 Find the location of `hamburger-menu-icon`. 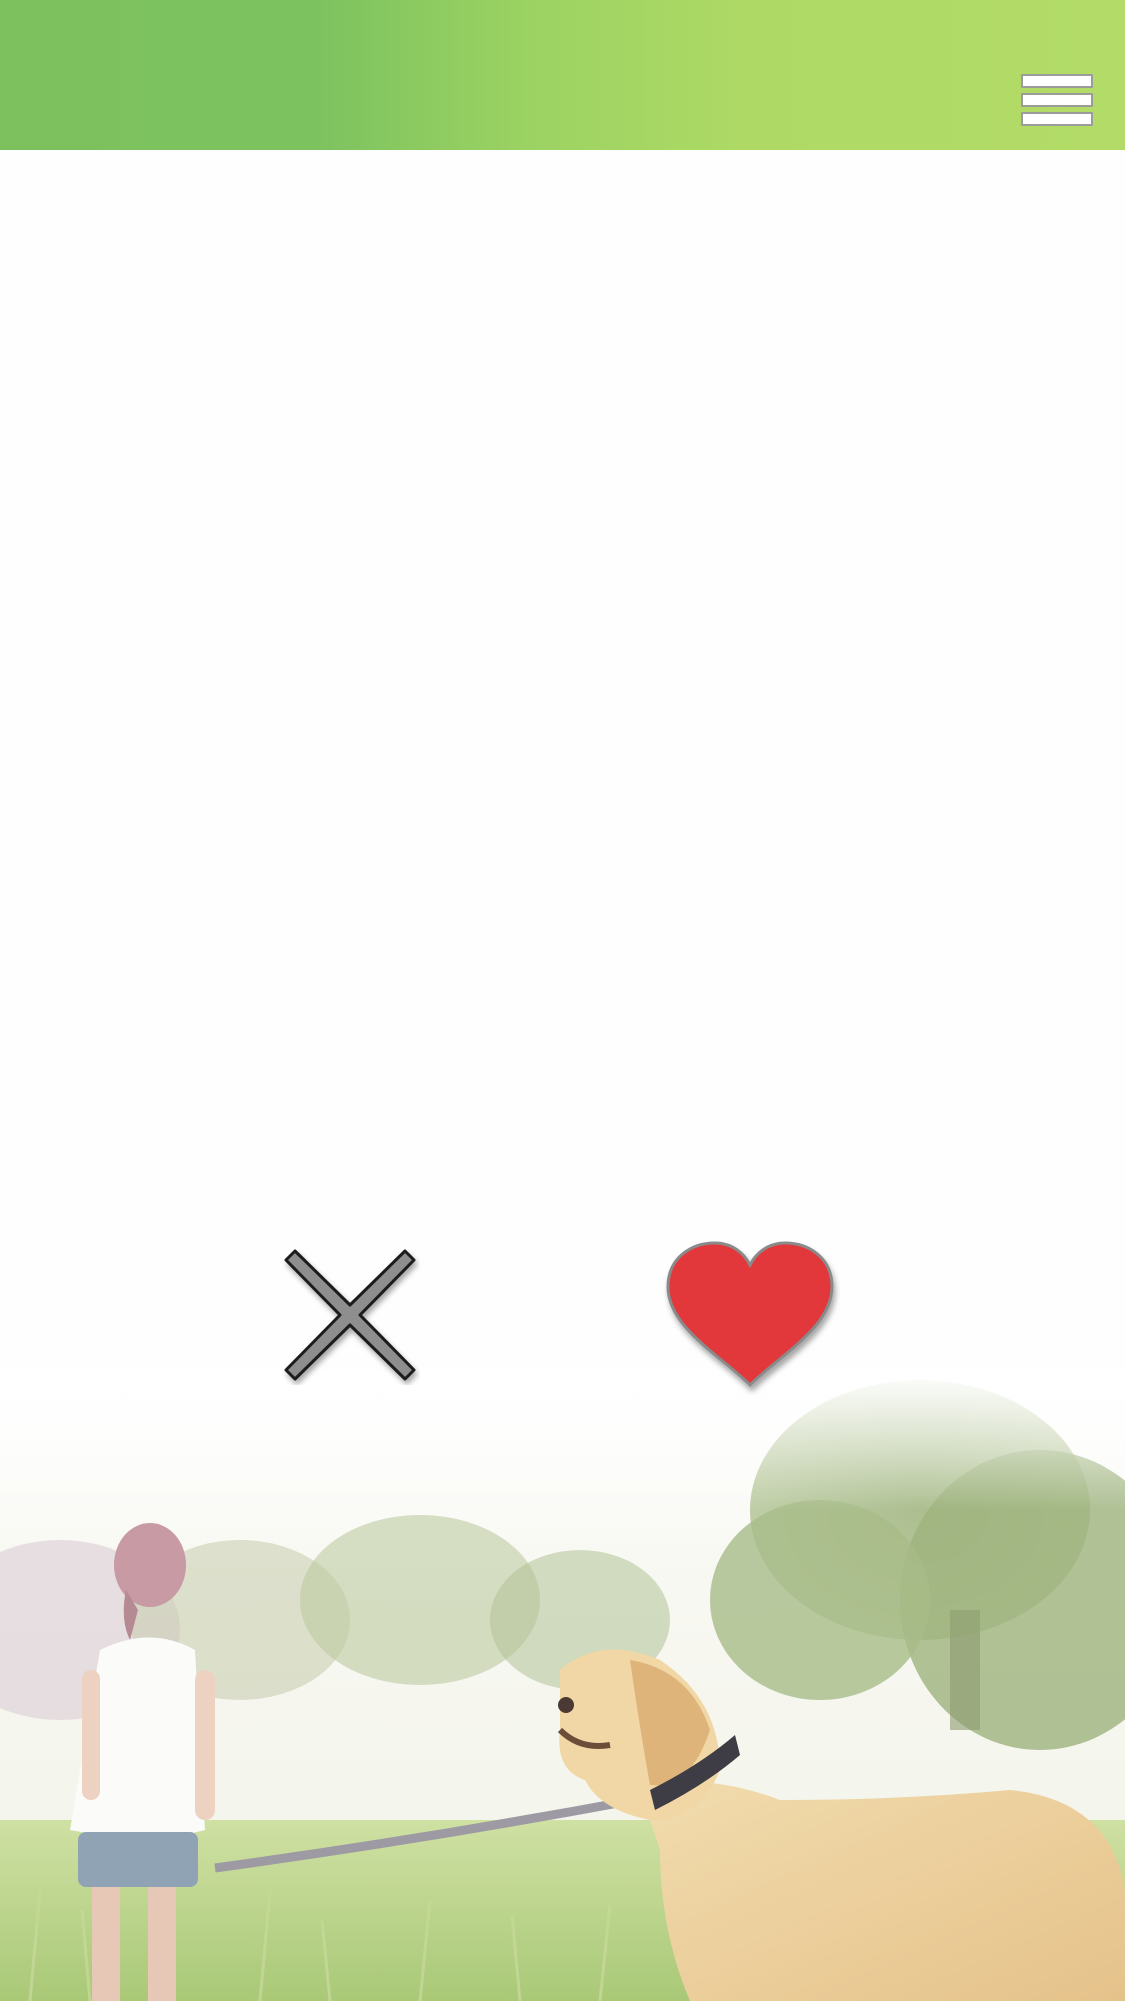

hamburger-menu-icon is located at coordinates (1057, 101).